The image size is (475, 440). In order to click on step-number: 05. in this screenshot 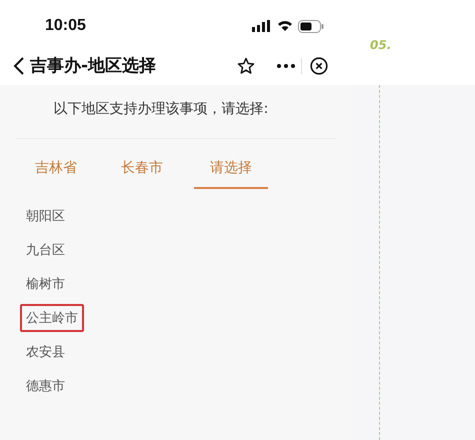, I will do `click(381, 45)`.